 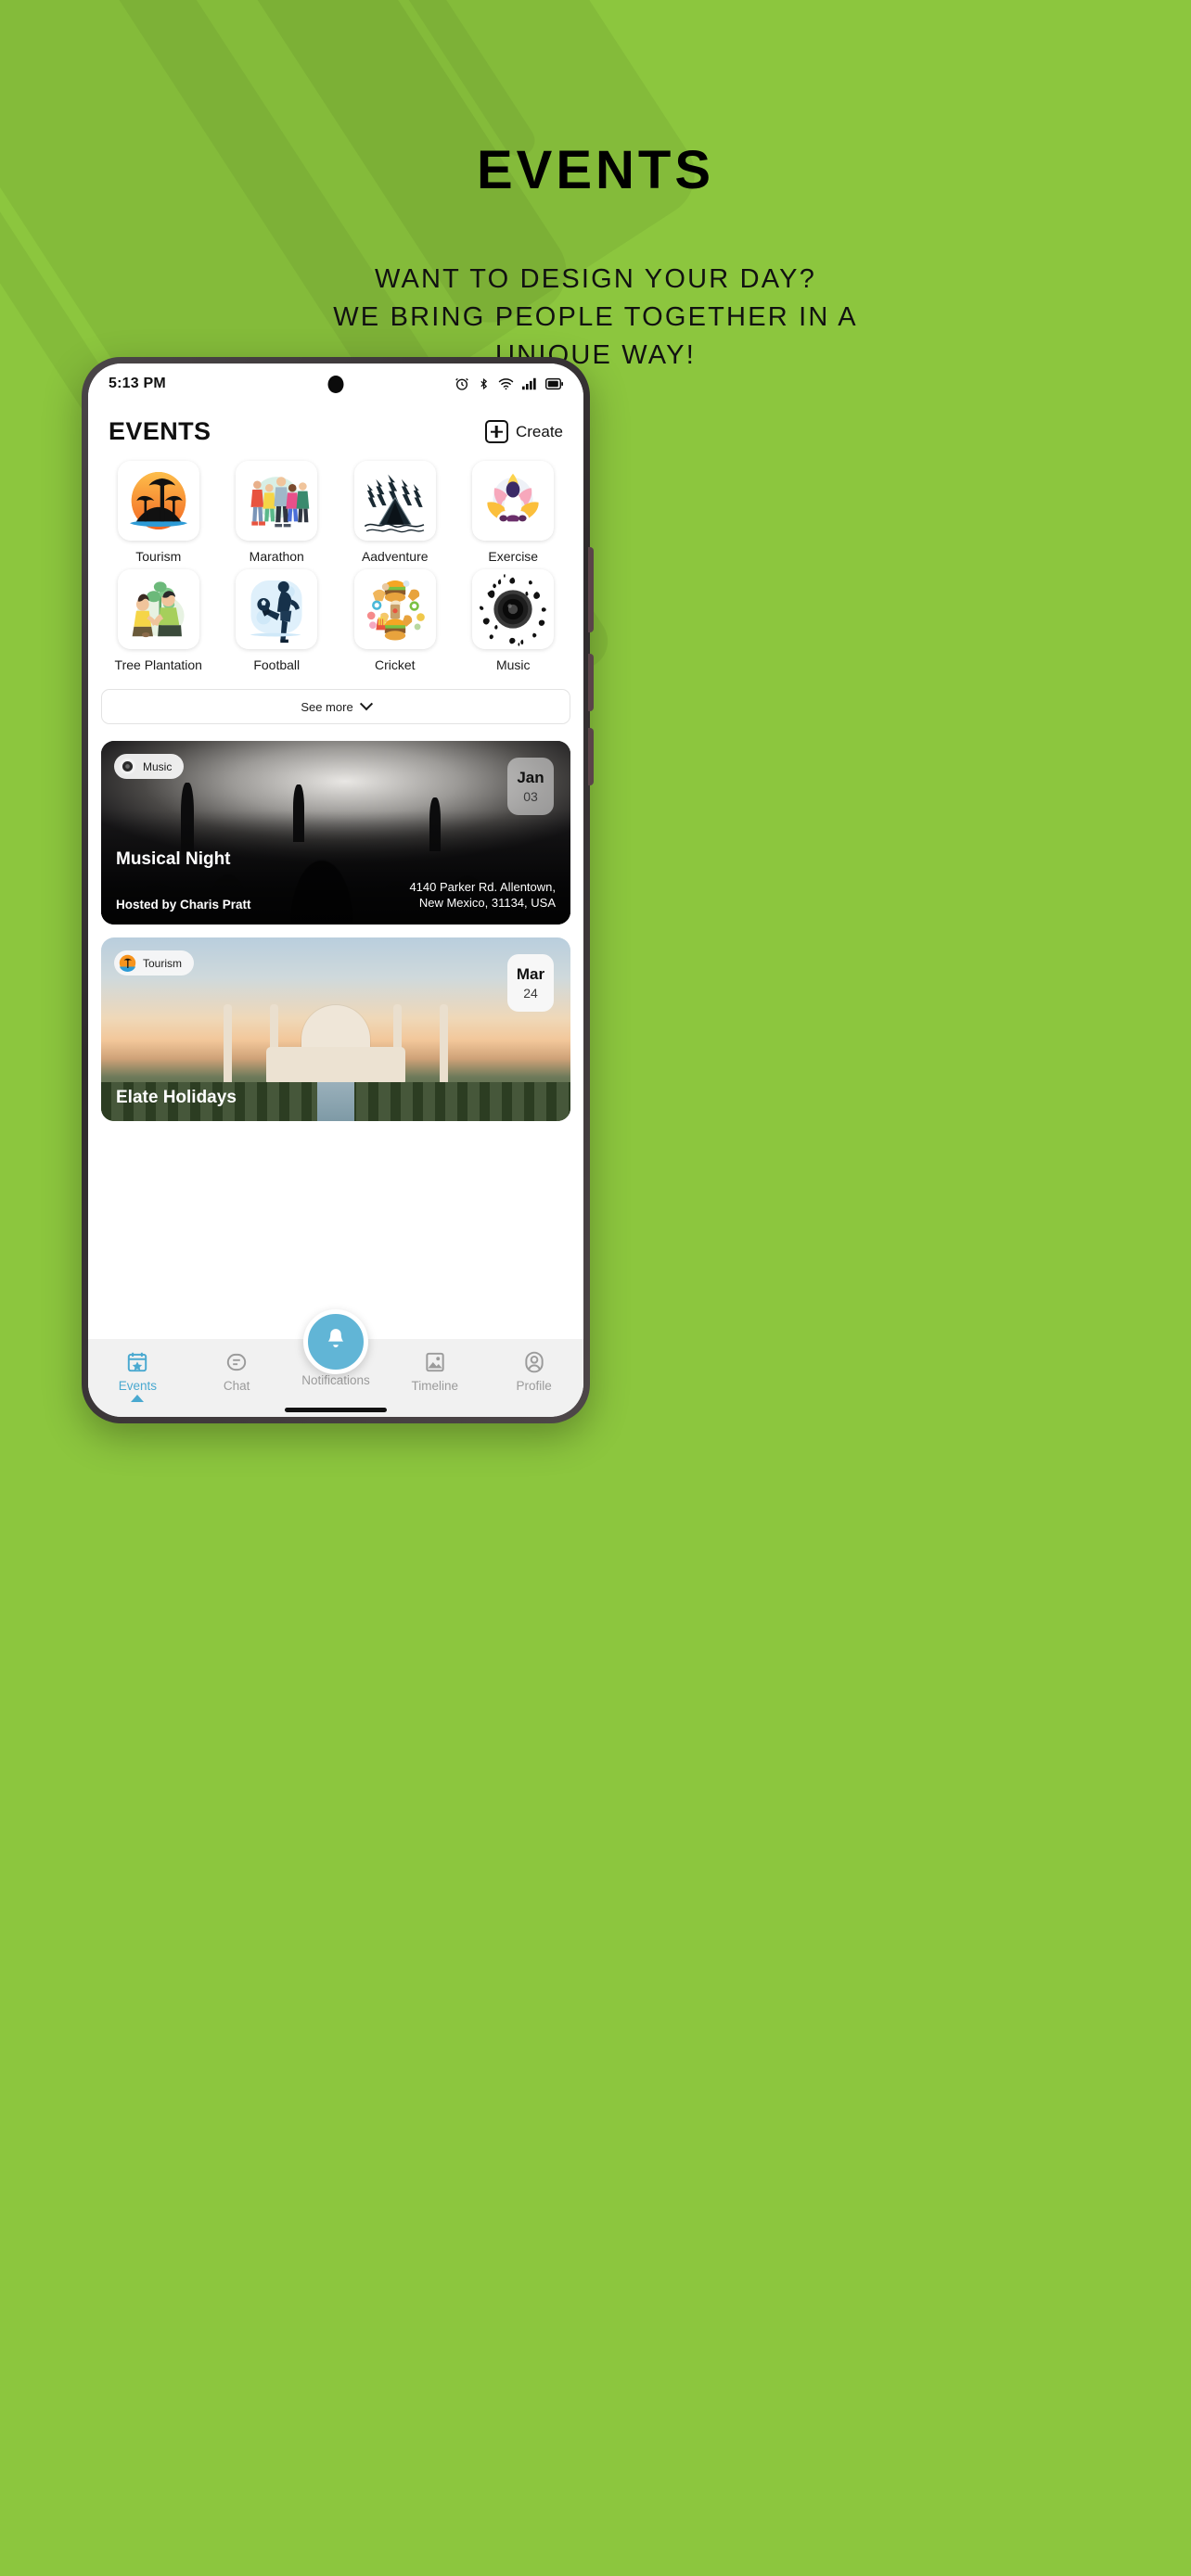 What do you see at coordinates (173, 859) in the screenshot?
I see `event-title: Musical Night` at bounding box center [173, 859].